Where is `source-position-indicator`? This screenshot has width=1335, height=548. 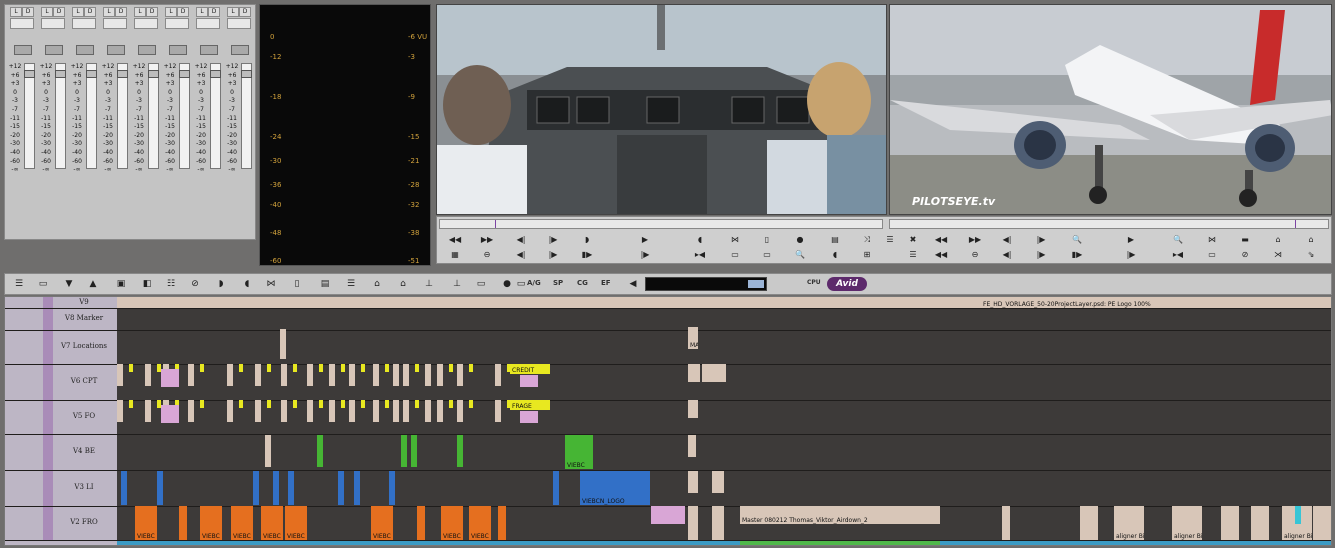
source-position-indicator is located at coordinates (495, 224).